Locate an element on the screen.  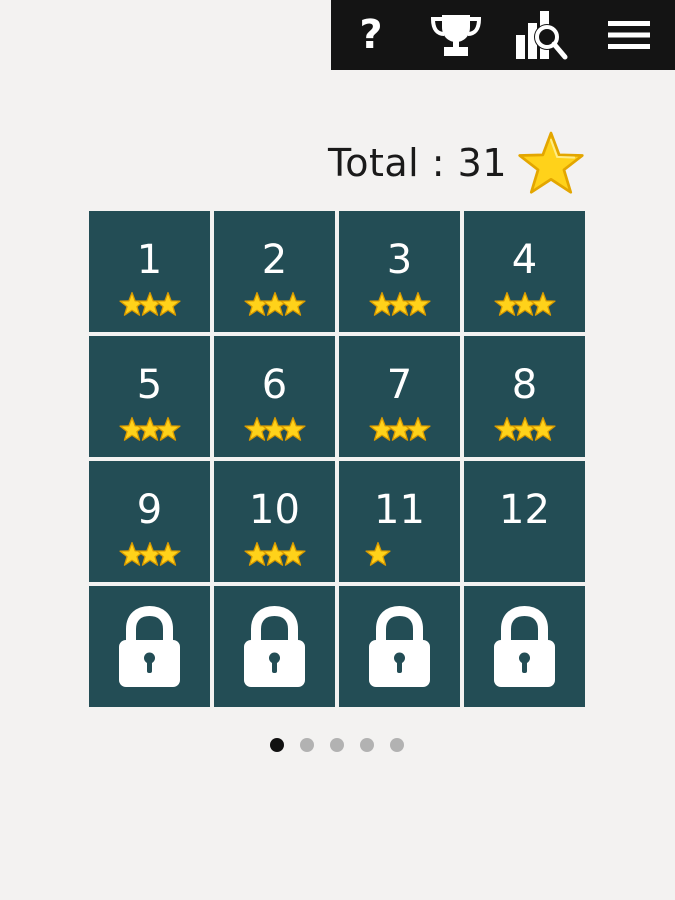
level-tile-5: 5 is located at coordinates (149, 396).